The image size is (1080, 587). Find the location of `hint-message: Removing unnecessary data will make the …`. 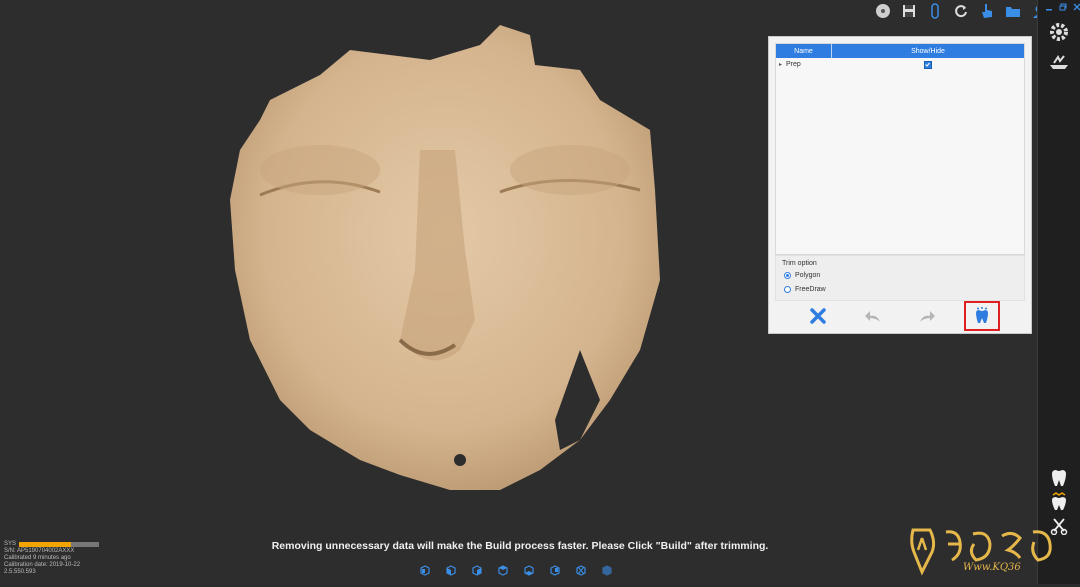

hint-message: Removing unnecessary data will make the … is located at coordinates (520, 546).